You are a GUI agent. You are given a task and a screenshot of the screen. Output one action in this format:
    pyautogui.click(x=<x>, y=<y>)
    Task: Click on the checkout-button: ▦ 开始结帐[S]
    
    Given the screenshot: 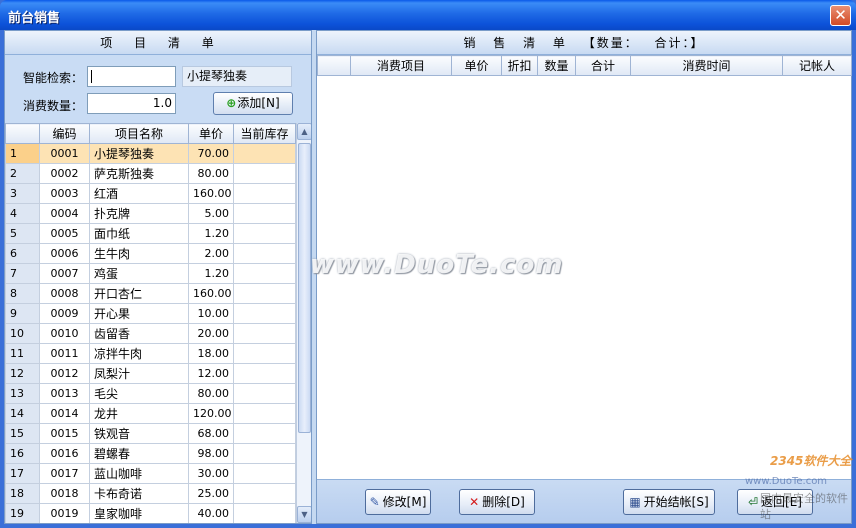 What is the action you would take?
    pyautogui.click(x=669, y=502)
    